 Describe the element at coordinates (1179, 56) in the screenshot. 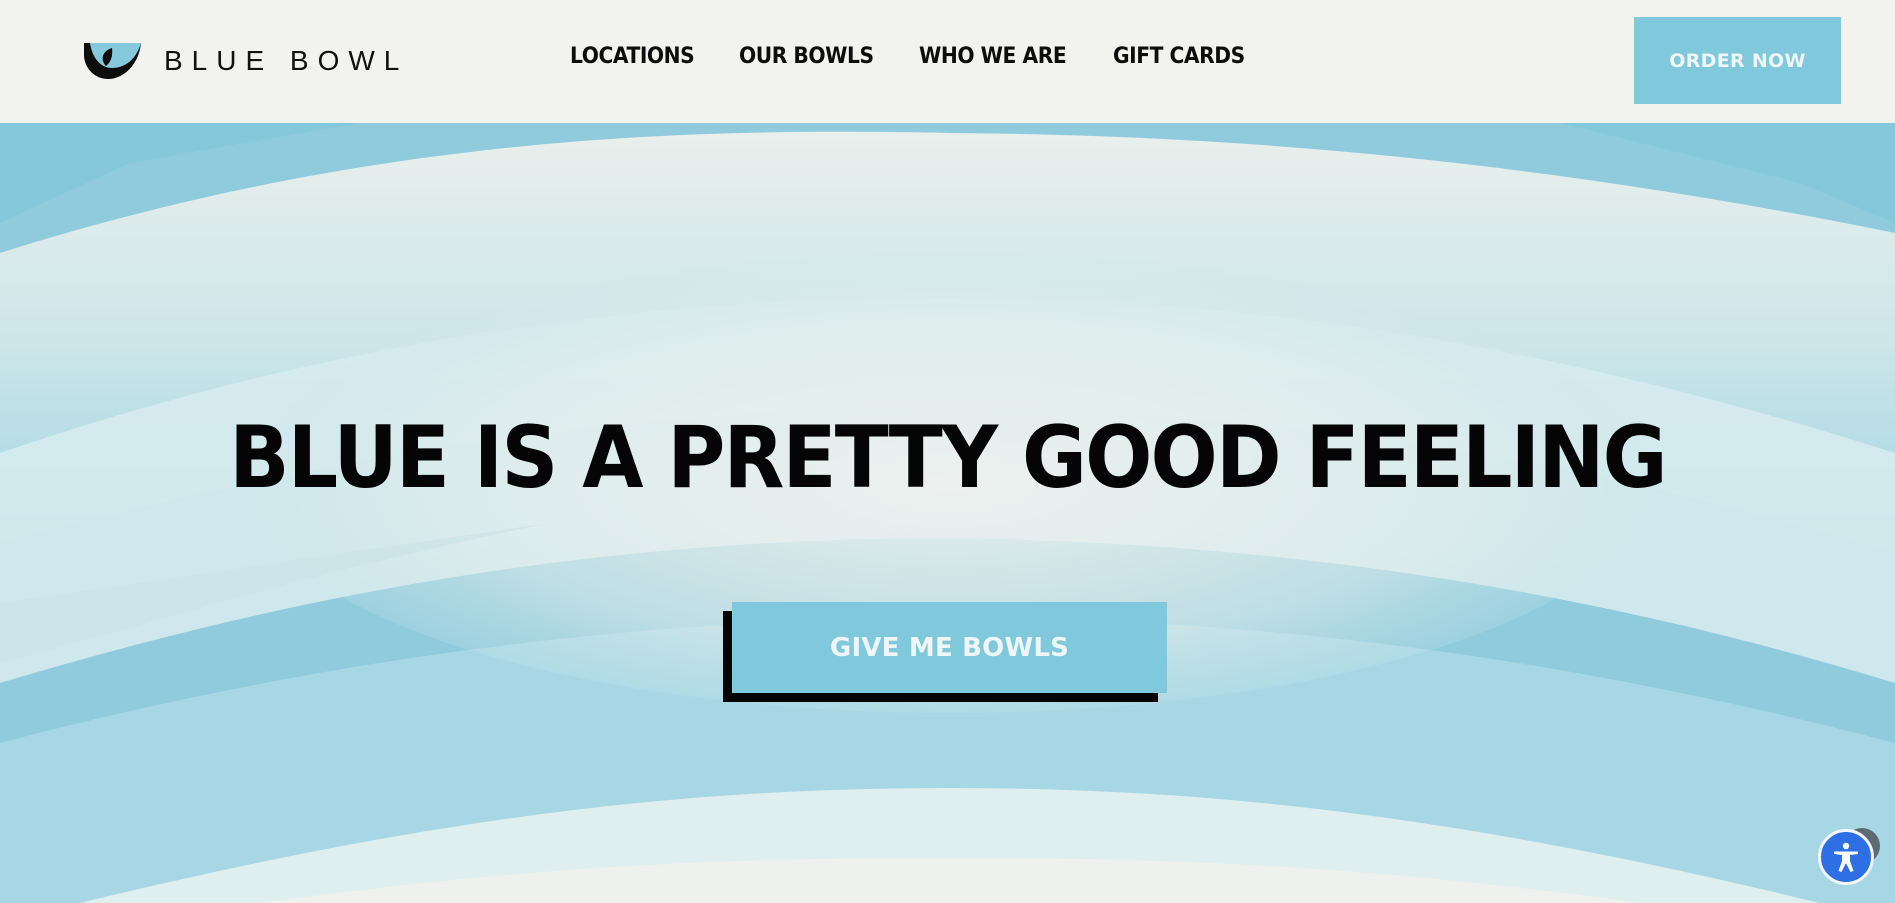

I see `nav-item-gift-cards: GIFT CARDS` at that location.